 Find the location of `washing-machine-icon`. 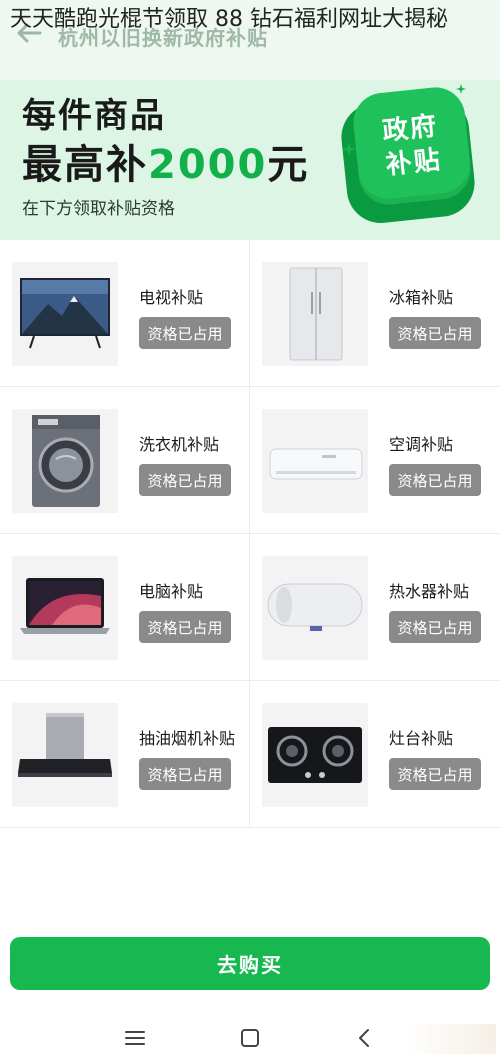

washing-machine-icon is located at coordinates (66, 461).